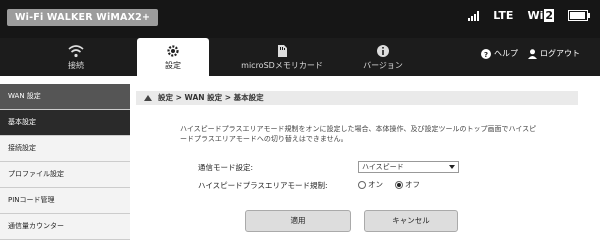 The height and width of the screenshot is (245, 600). Describe the element at coordinates (65, 123) in the screenshot. I see `sidebar-item-basic: 基本設定` at that location.